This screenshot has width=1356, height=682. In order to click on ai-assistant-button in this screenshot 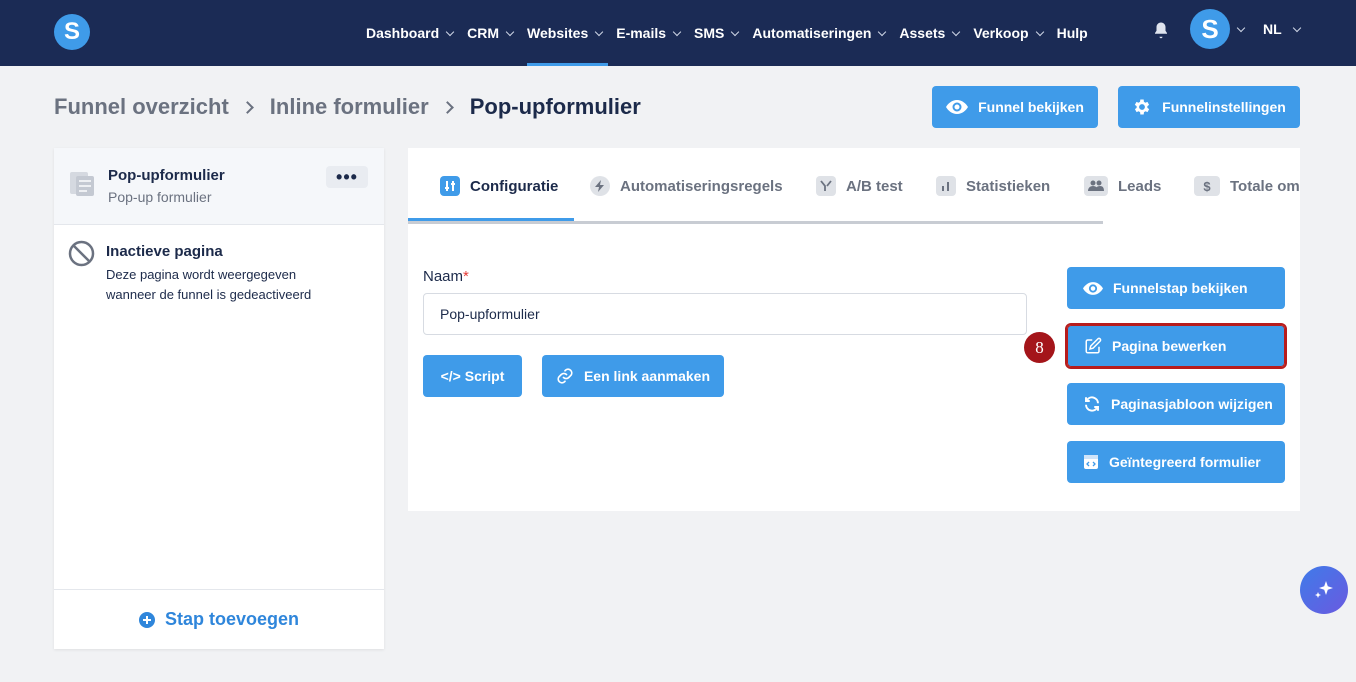, I will do `click(1324, 590)`.